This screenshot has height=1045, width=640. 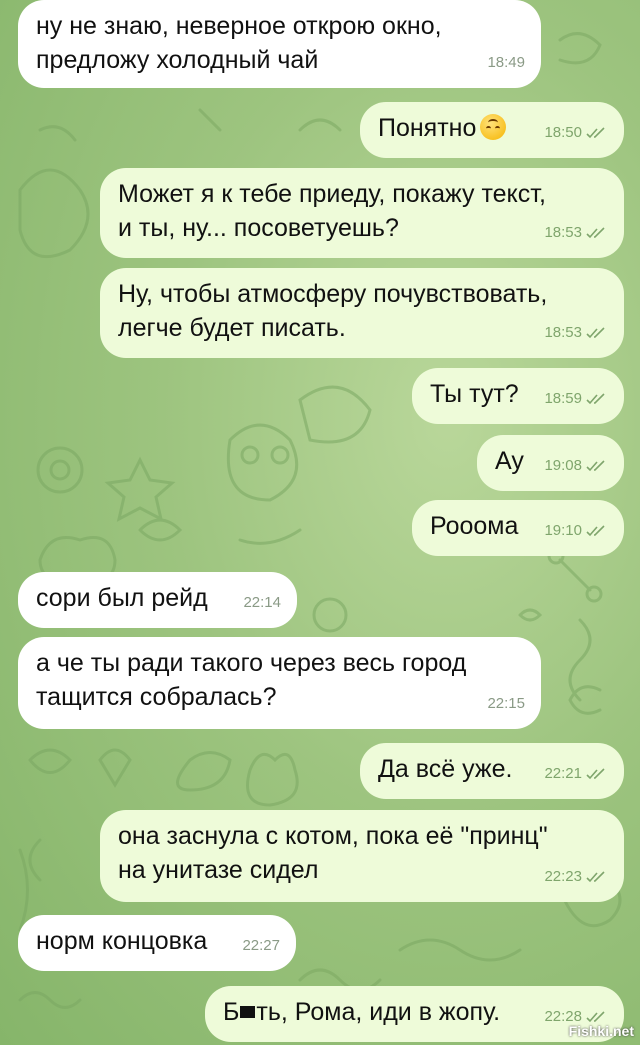 I want to click on message-time-status: 18:50, so click(x=576, y=133).